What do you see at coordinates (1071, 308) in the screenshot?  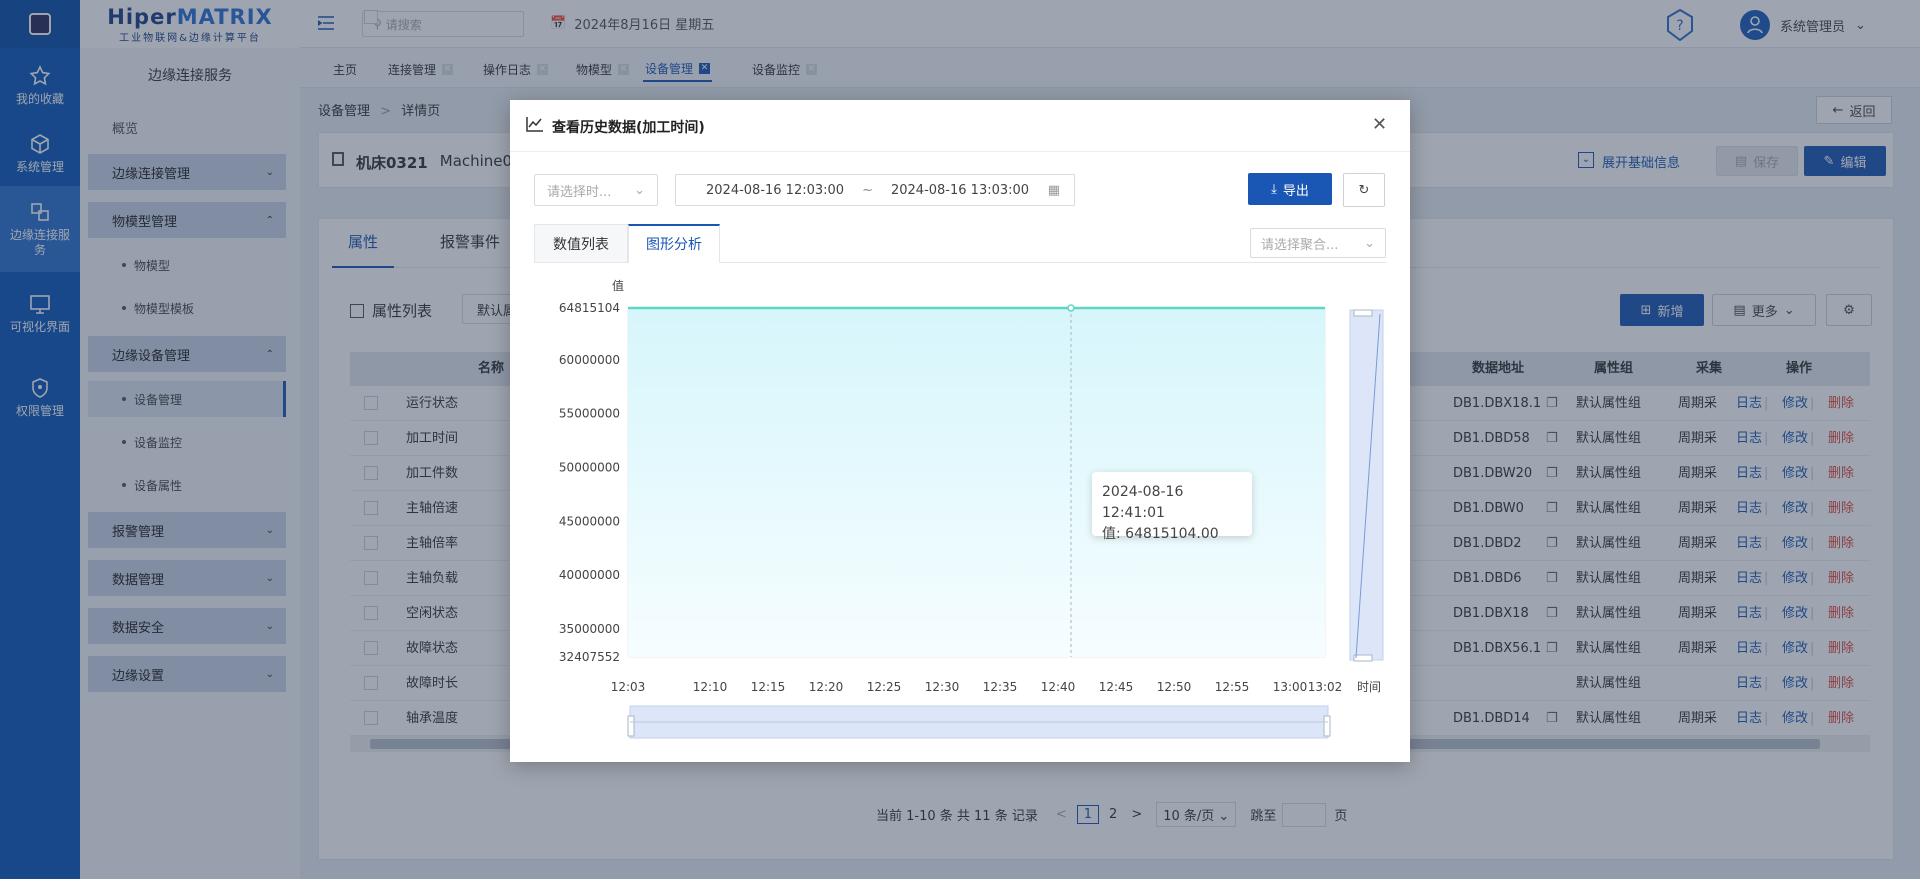 I see `highlight-point` at bounding box center [1071, 308].